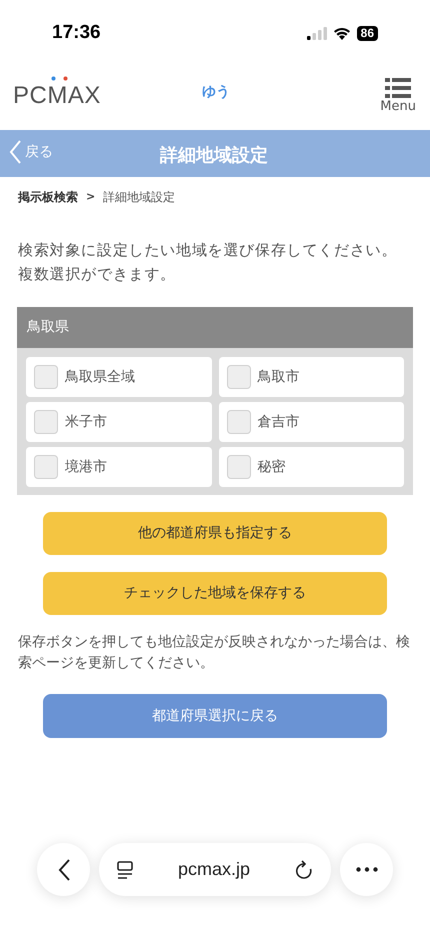  I want to click on area-option: 境港市, so click(119, 467).